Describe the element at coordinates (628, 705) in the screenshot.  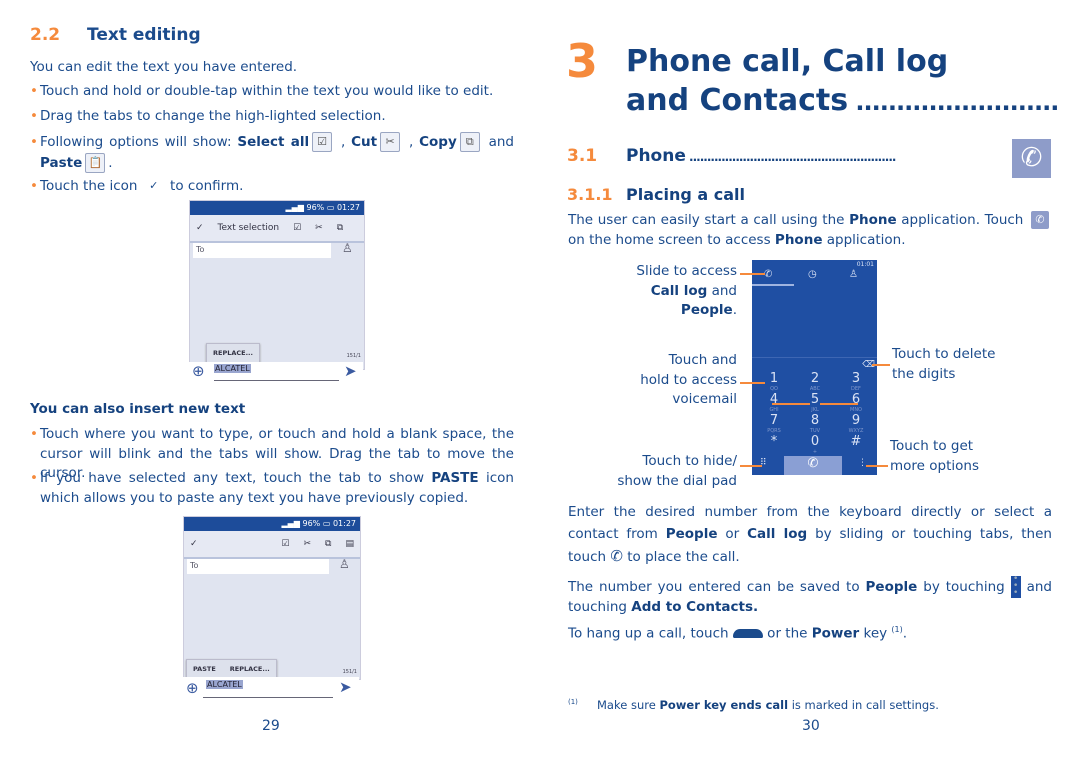
I see `text: Make sure` at that location.